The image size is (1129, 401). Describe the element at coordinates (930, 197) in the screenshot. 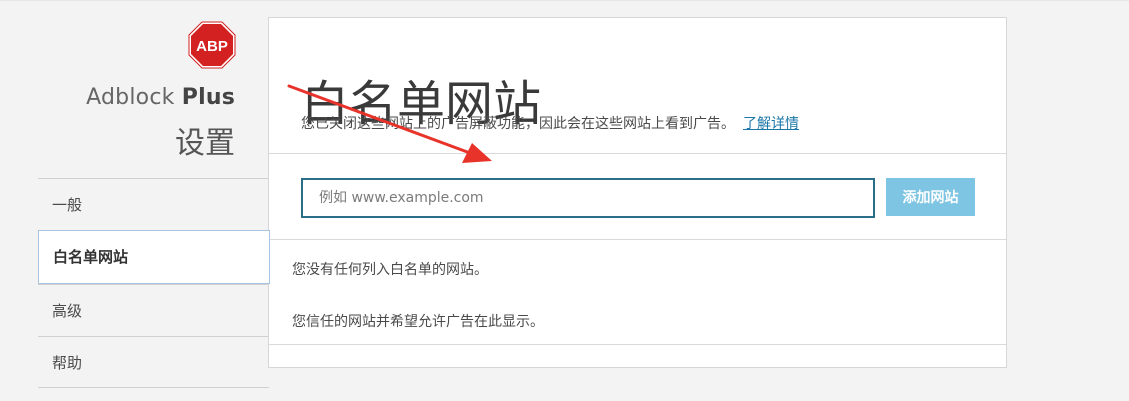

I see `add-website-button: 添加网站` at that location.